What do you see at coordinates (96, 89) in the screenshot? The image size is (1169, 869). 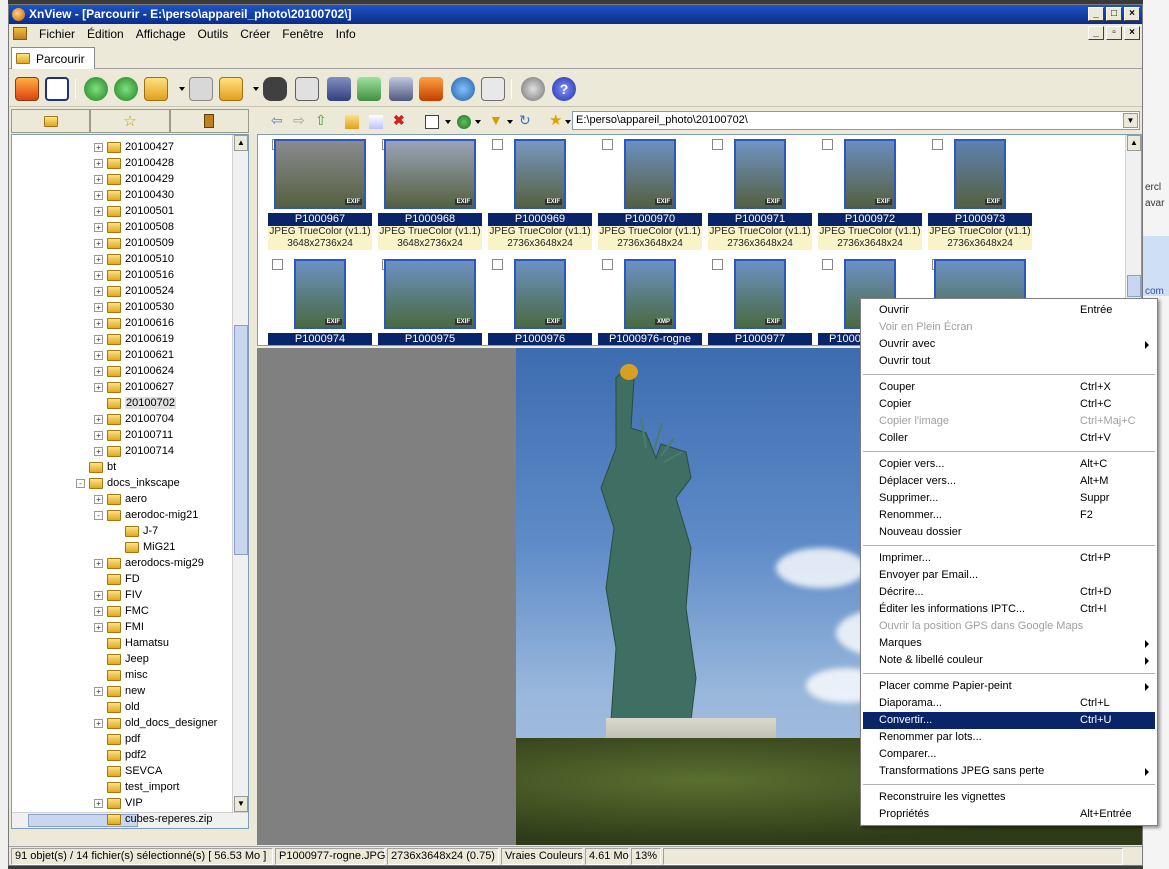 I see `rotate-left-icon` at bounding box center [96, 89].